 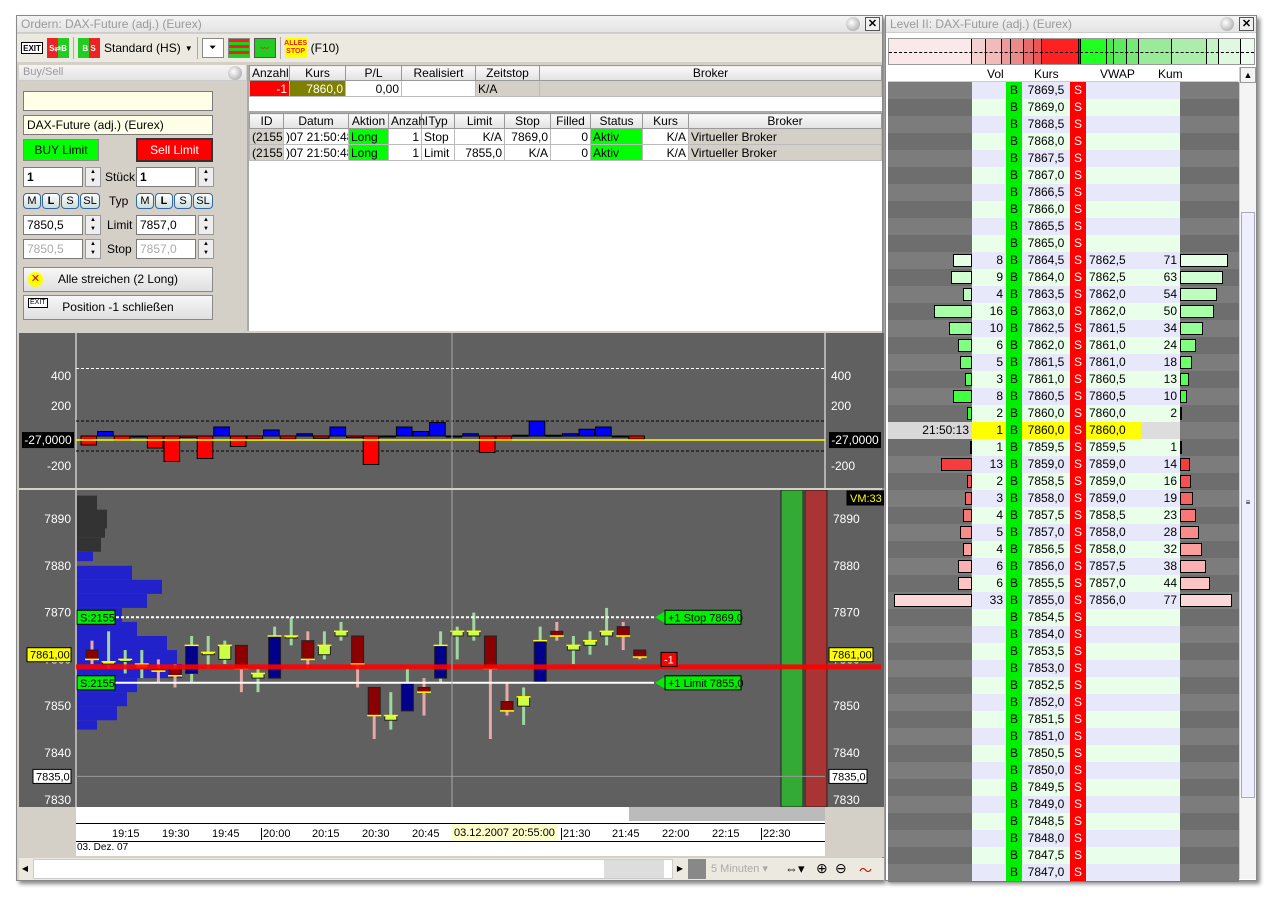 What do you see at coordinates (166, 249) in the screenshot?
I see `sell-stop-input: 7857,0` at bounding box center [166, 249].